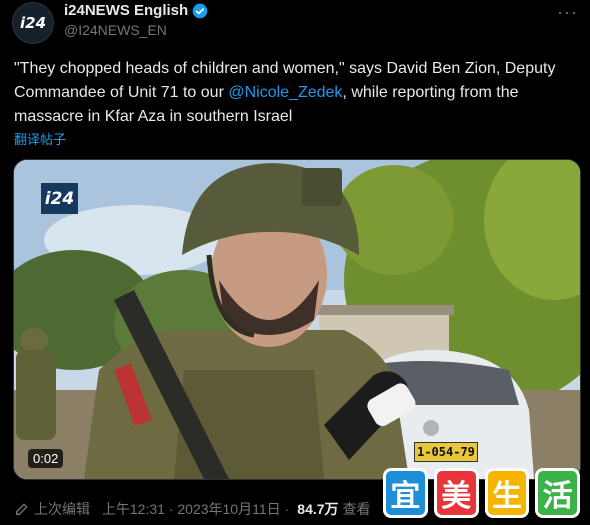 The height and width of the screenshot is (525, 590). What do you see at coordinates (59, 198) in the screenshot?
I see `channel-logo: i24` at bounding box center [59, 198].